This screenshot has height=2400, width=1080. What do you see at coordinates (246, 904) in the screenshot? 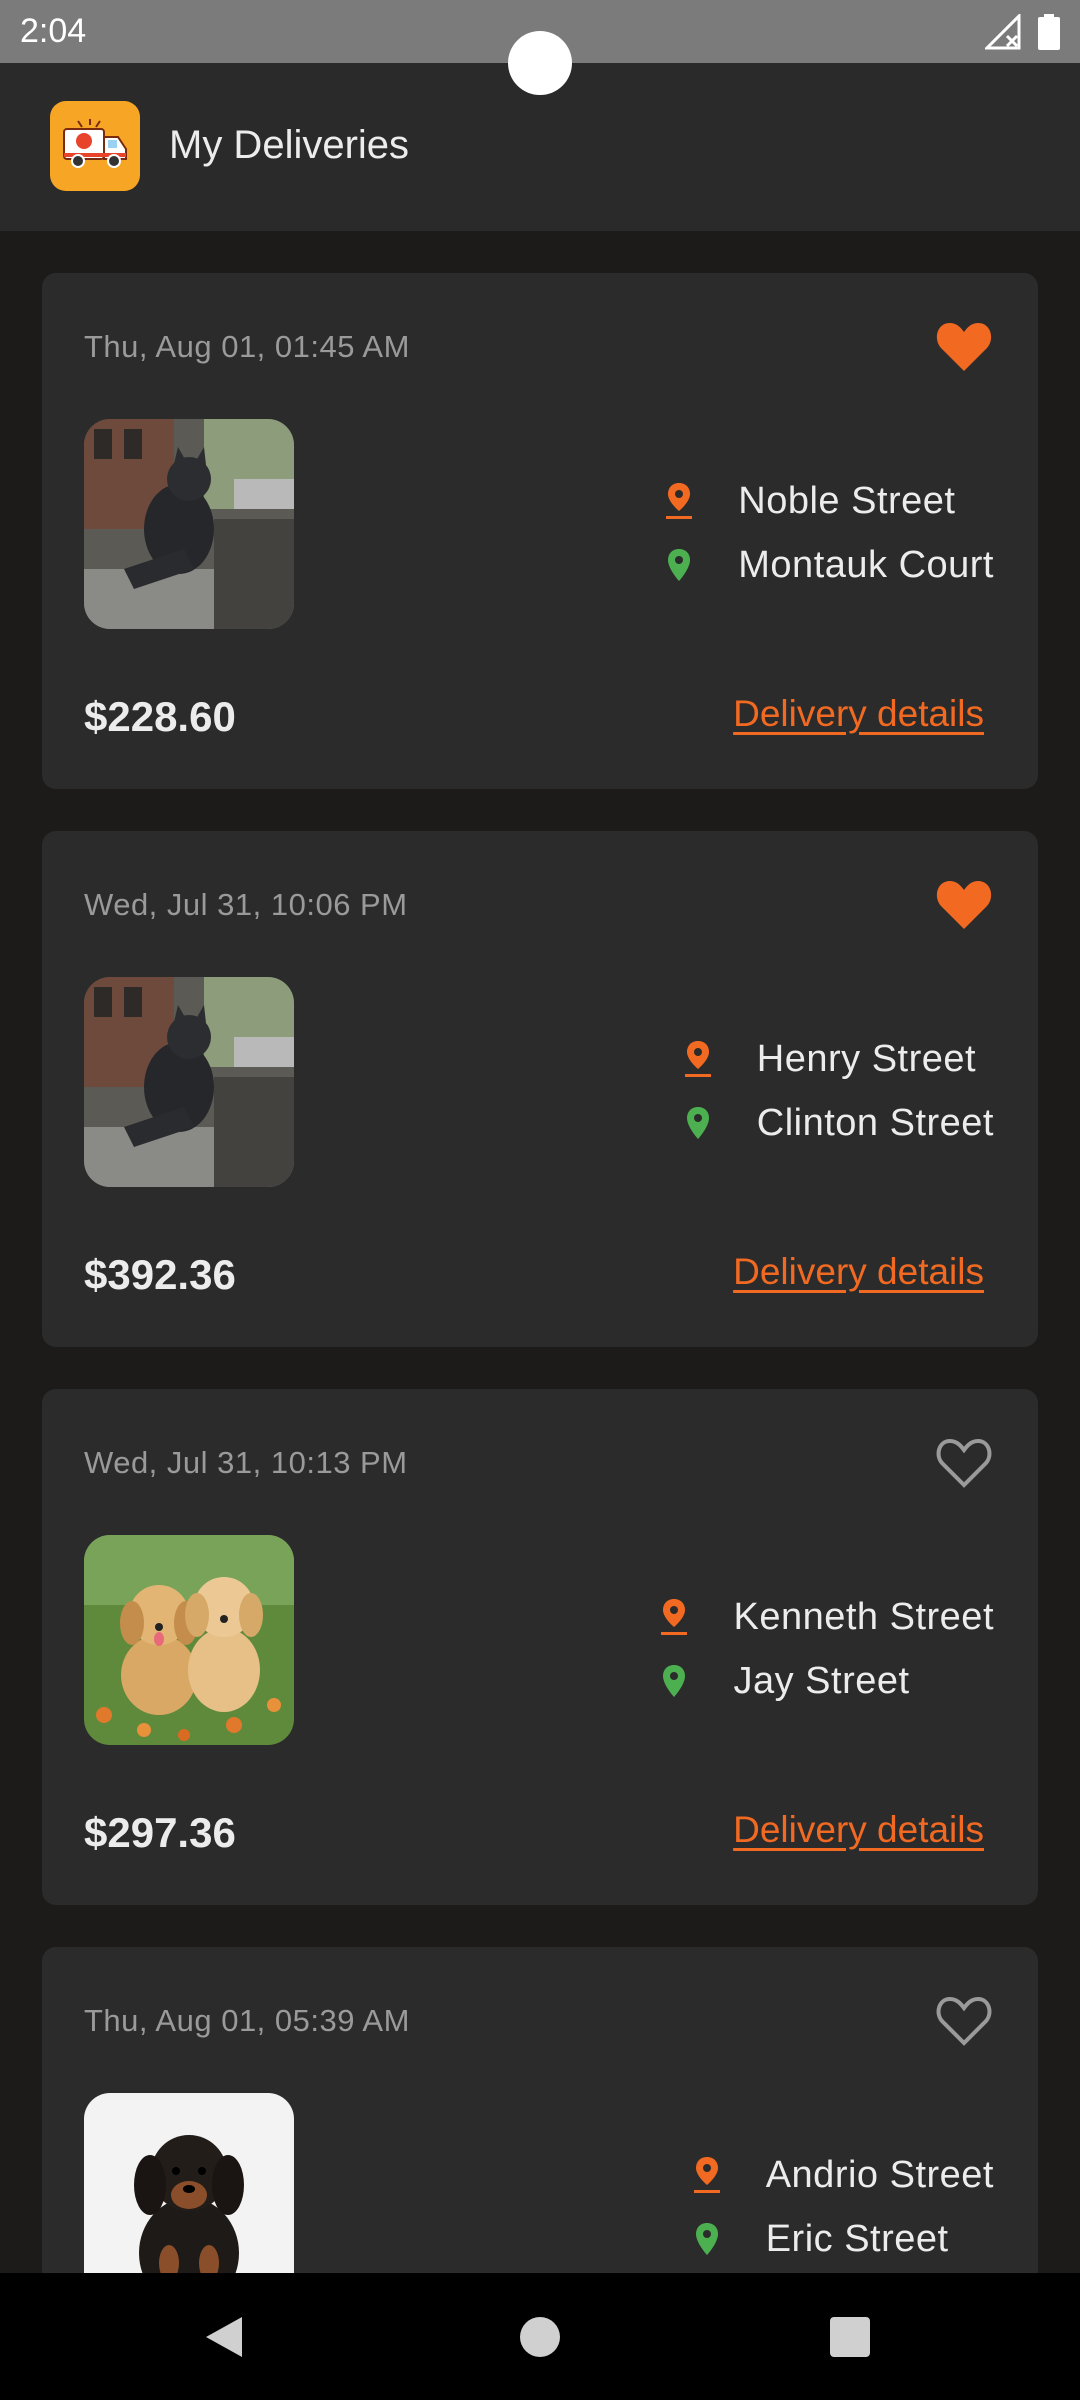
I see `delivery-date: Wed, Jul 31, 10:06 PM` at bounding box center [246, 904].